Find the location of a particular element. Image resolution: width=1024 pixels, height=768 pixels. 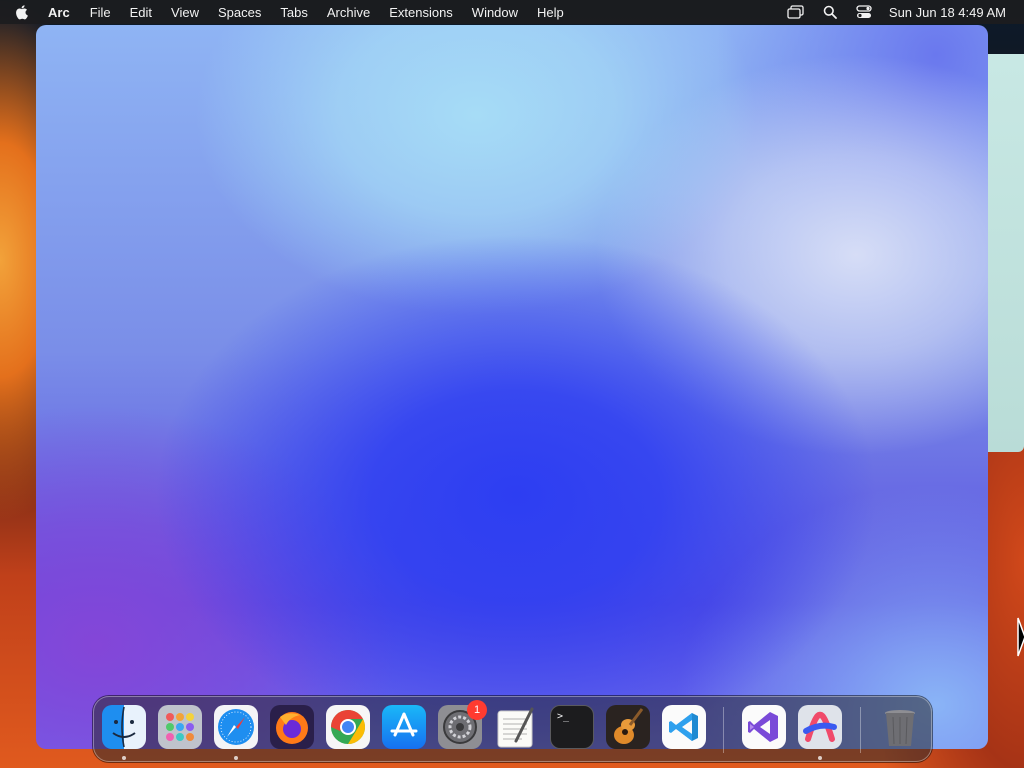

menu-spaces: Spaces is located at coordinates (239, 12).